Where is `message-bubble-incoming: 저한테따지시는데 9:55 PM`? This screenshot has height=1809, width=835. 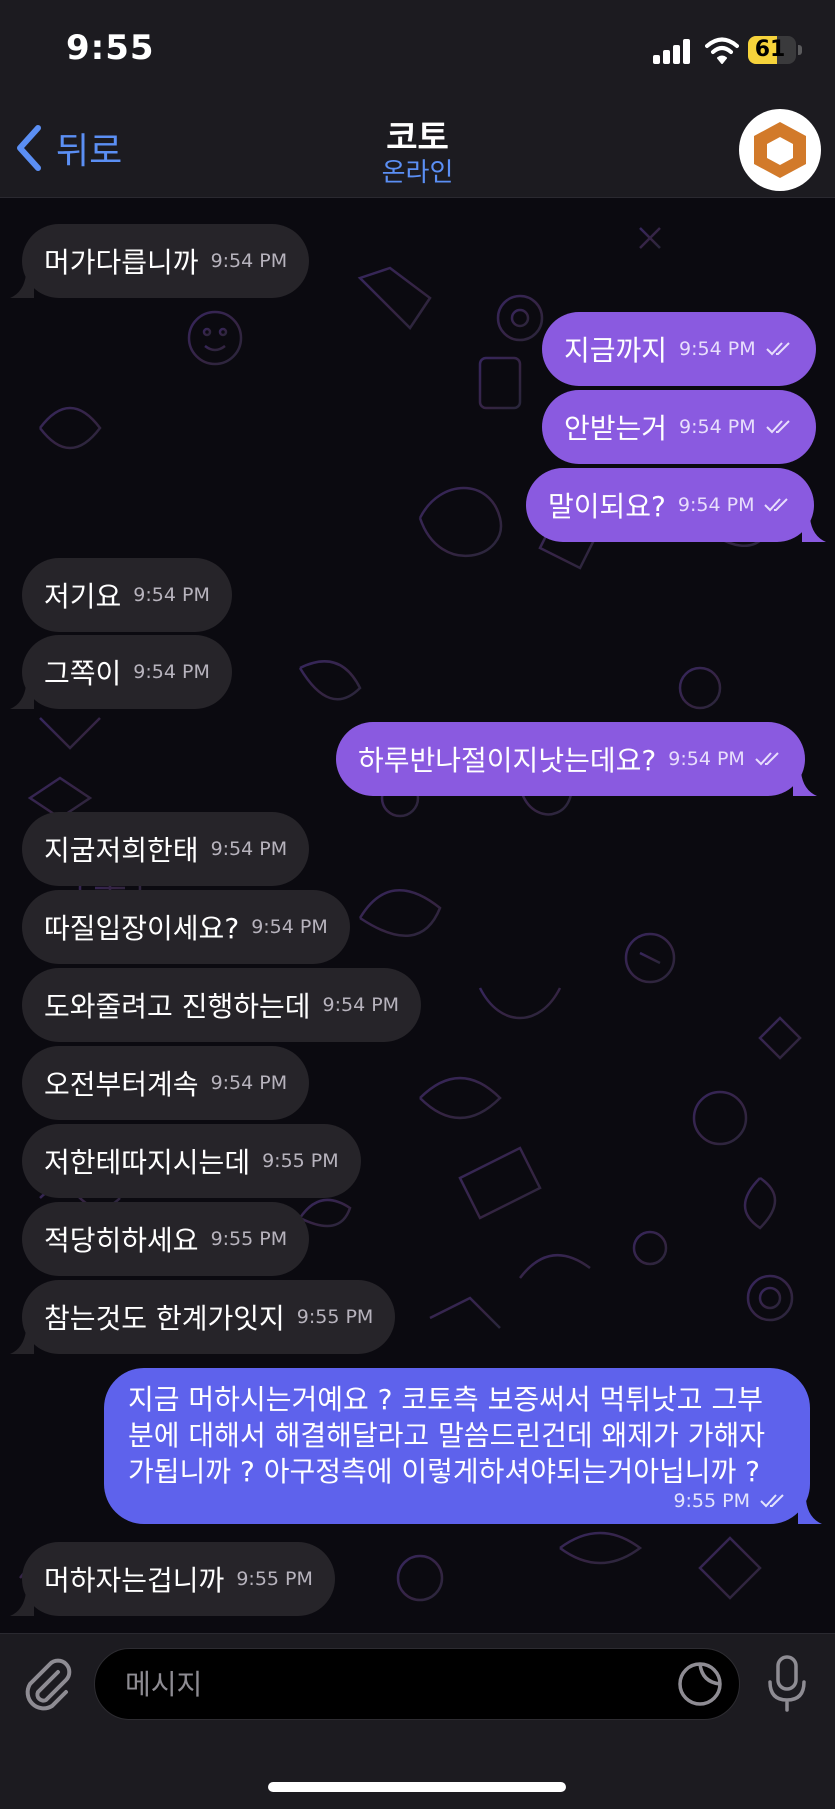
message-bubble-incoming: 저한테따지시는데 9:55 PM is located at coordinates (191, 1161).